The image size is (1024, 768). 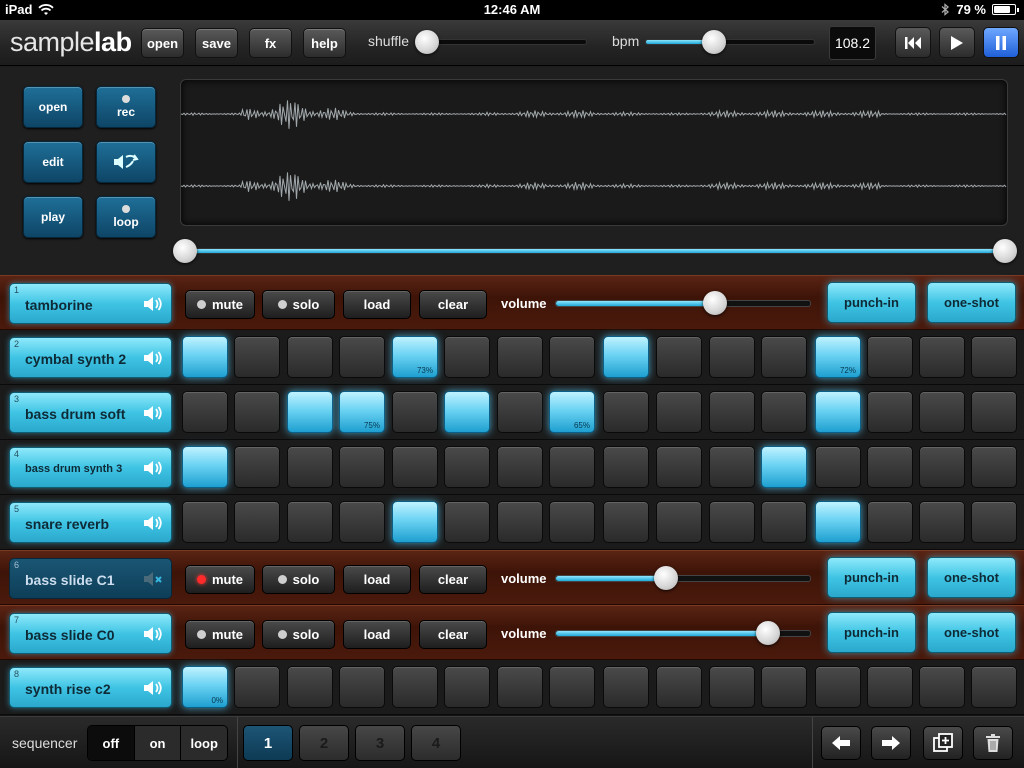 I want to click on bpm-slider, so click(x=730, y=42).